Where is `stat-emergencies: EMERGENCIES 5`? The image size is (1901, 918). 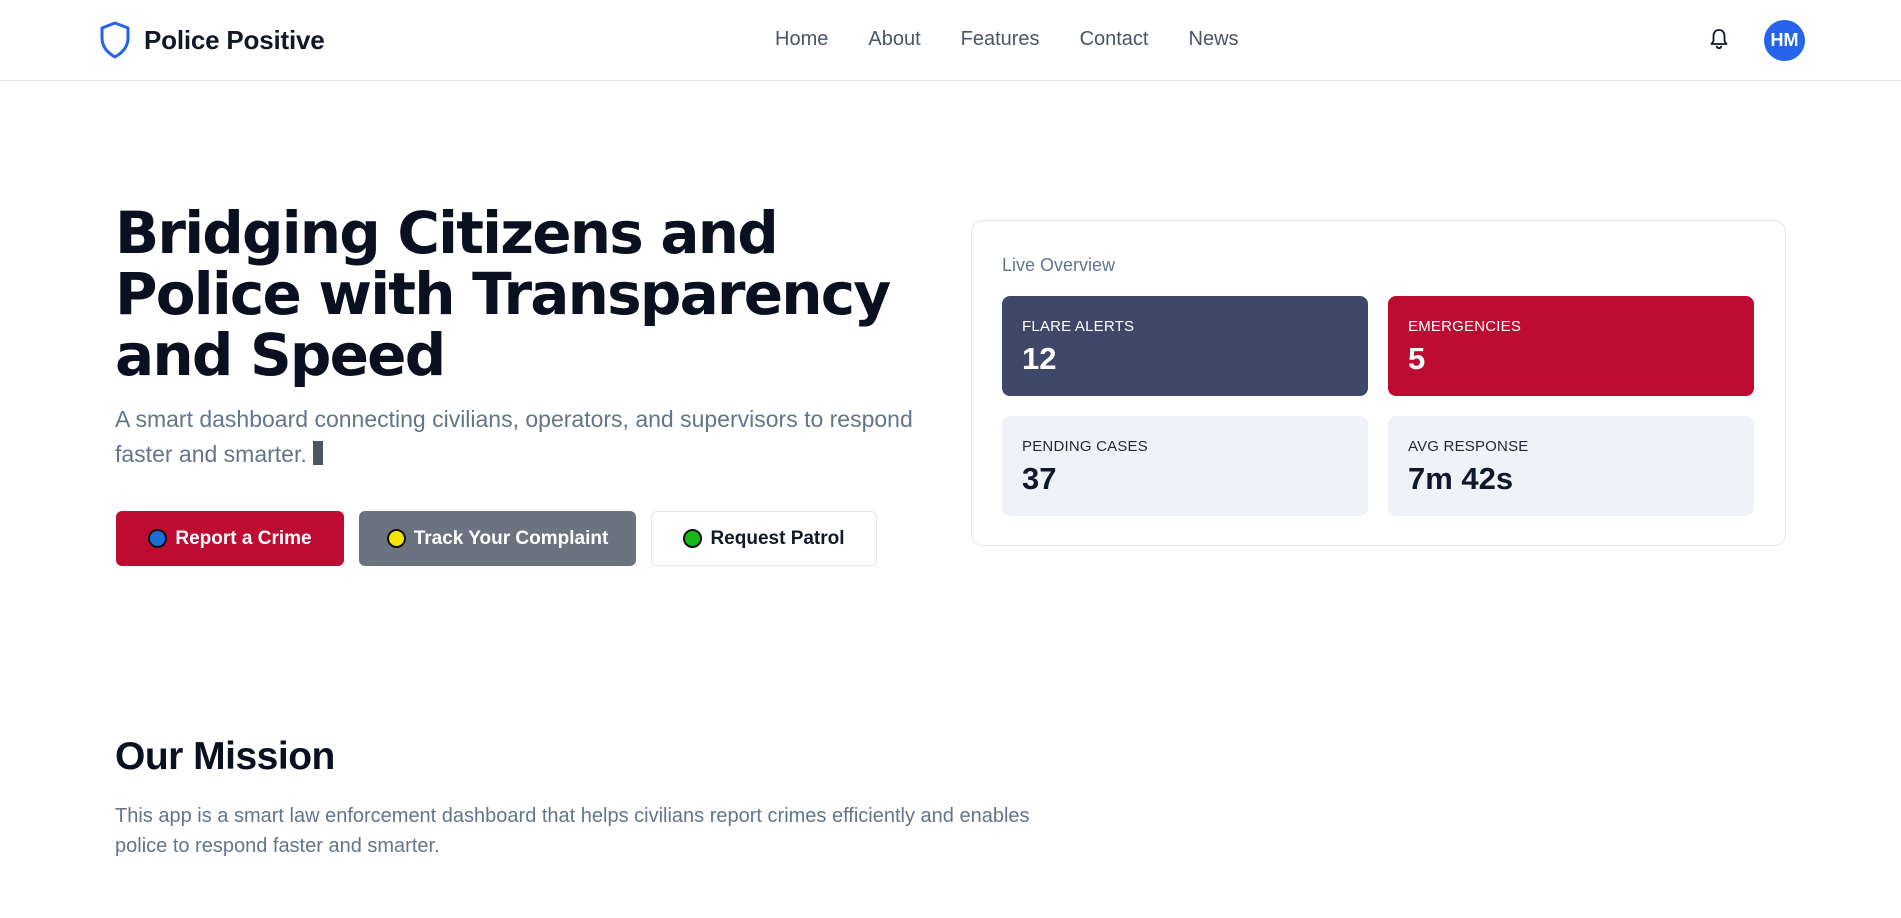
stat-emergencies: EMERGENCIES 5 is located at coordinates (1571, 346).